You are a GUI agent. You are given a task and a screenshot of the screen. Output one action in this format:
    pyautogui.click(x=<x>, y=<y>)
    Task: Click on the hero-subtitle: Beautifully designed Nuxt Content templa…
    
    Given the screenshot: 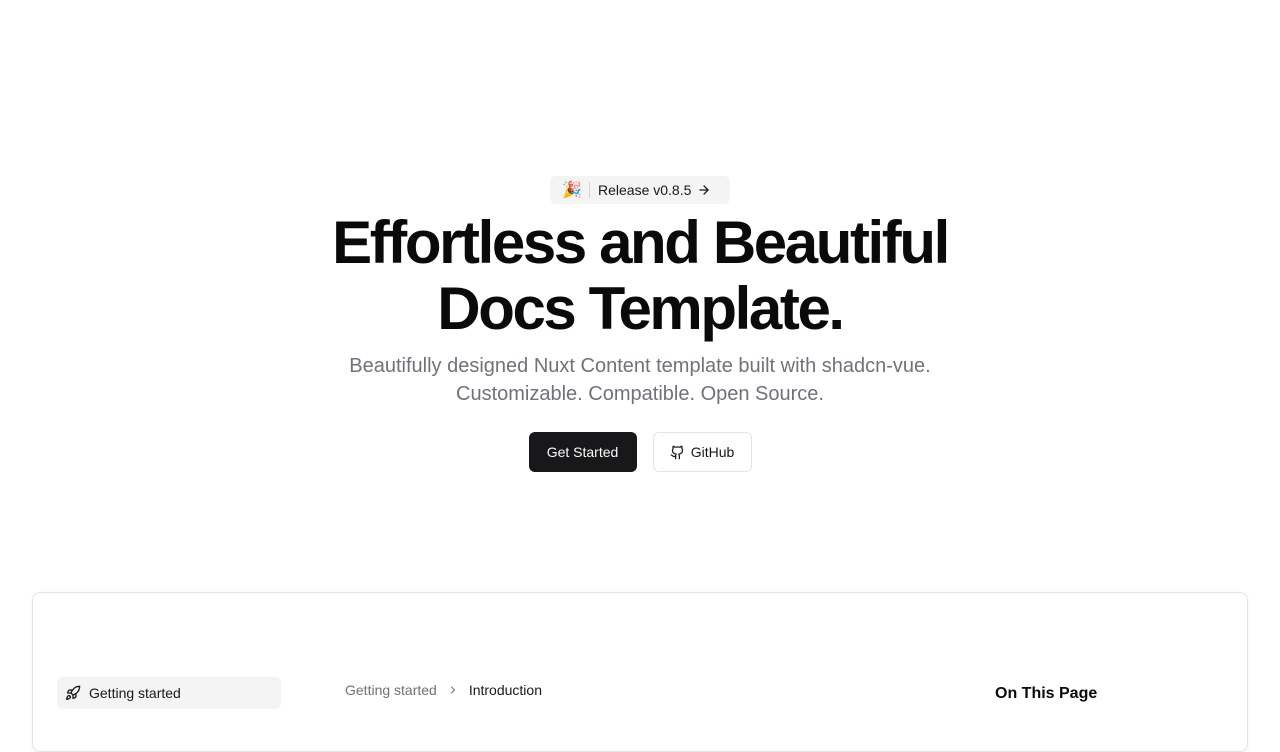 What is the action you would take?
    pyautogui.click(x=640, y=380)
    